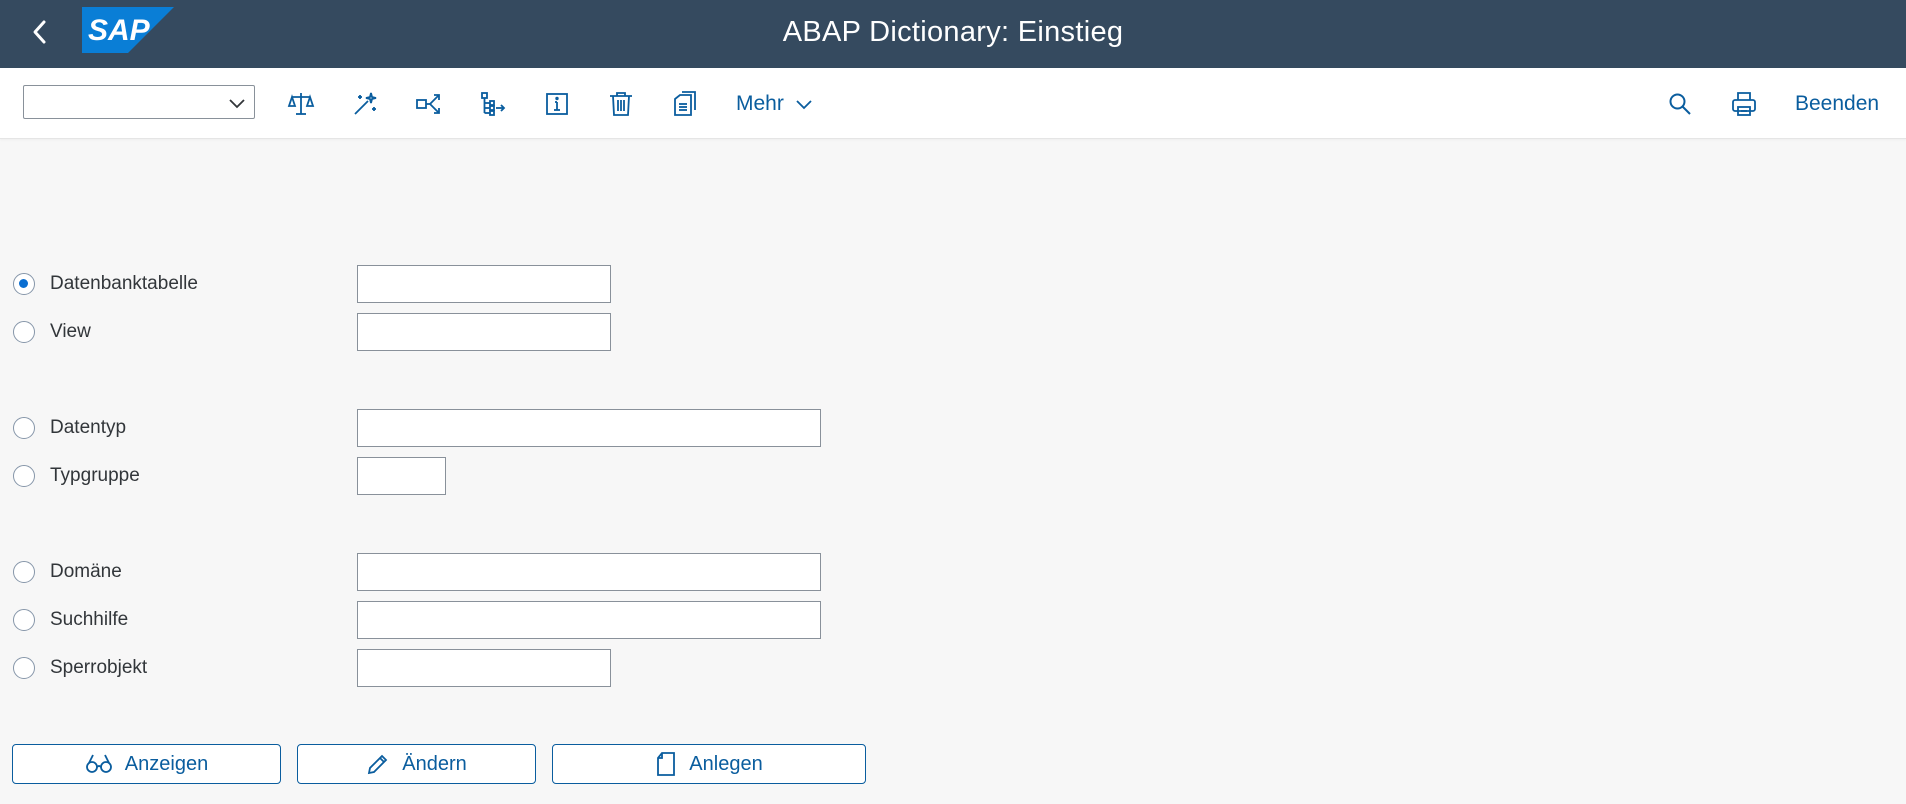 This screenshot has width=1906, height=804. I want to click on label-sperrobjekt: Sperrobjekt, so click(99, 667).